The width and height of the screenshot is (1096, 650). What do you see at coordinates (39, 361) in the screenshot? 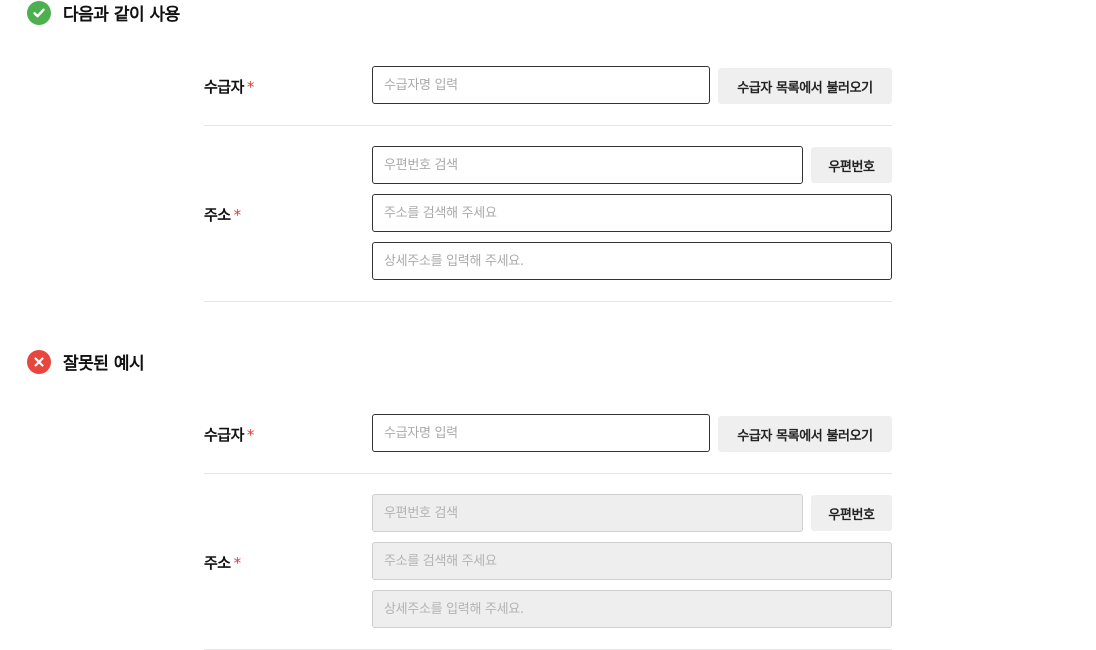
I see `x-icon` at bounding box center [39, 361].